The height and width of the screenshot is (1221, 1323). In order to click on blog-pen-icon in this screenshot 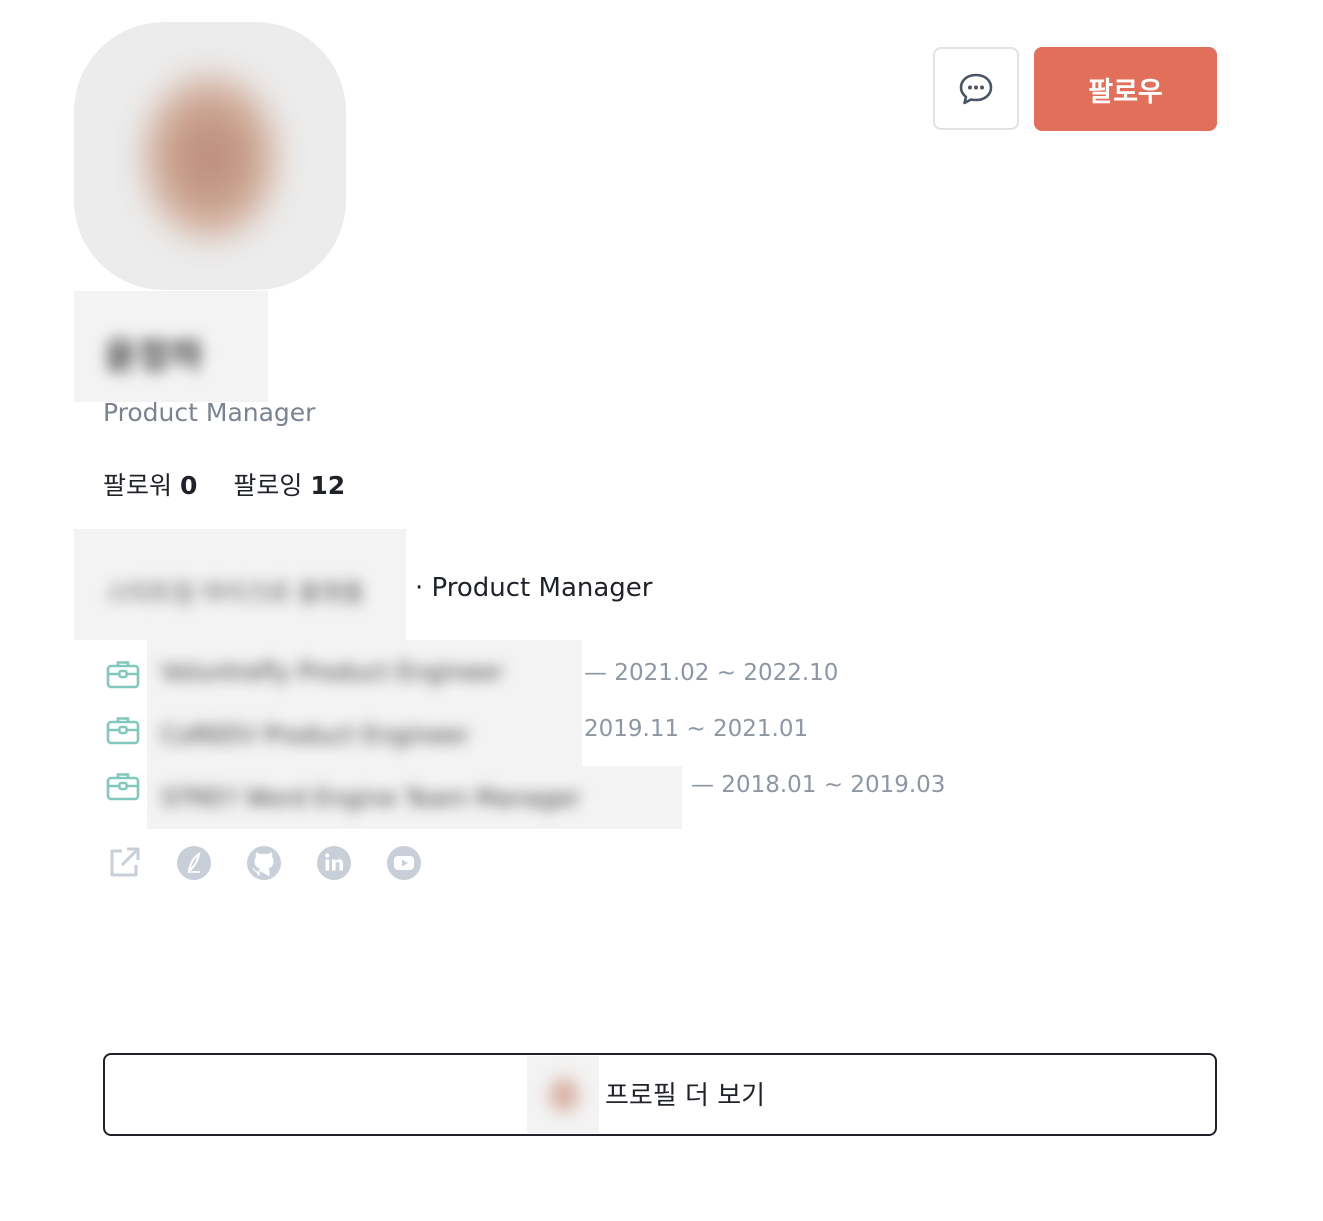, I will do `click(194, 863)`.